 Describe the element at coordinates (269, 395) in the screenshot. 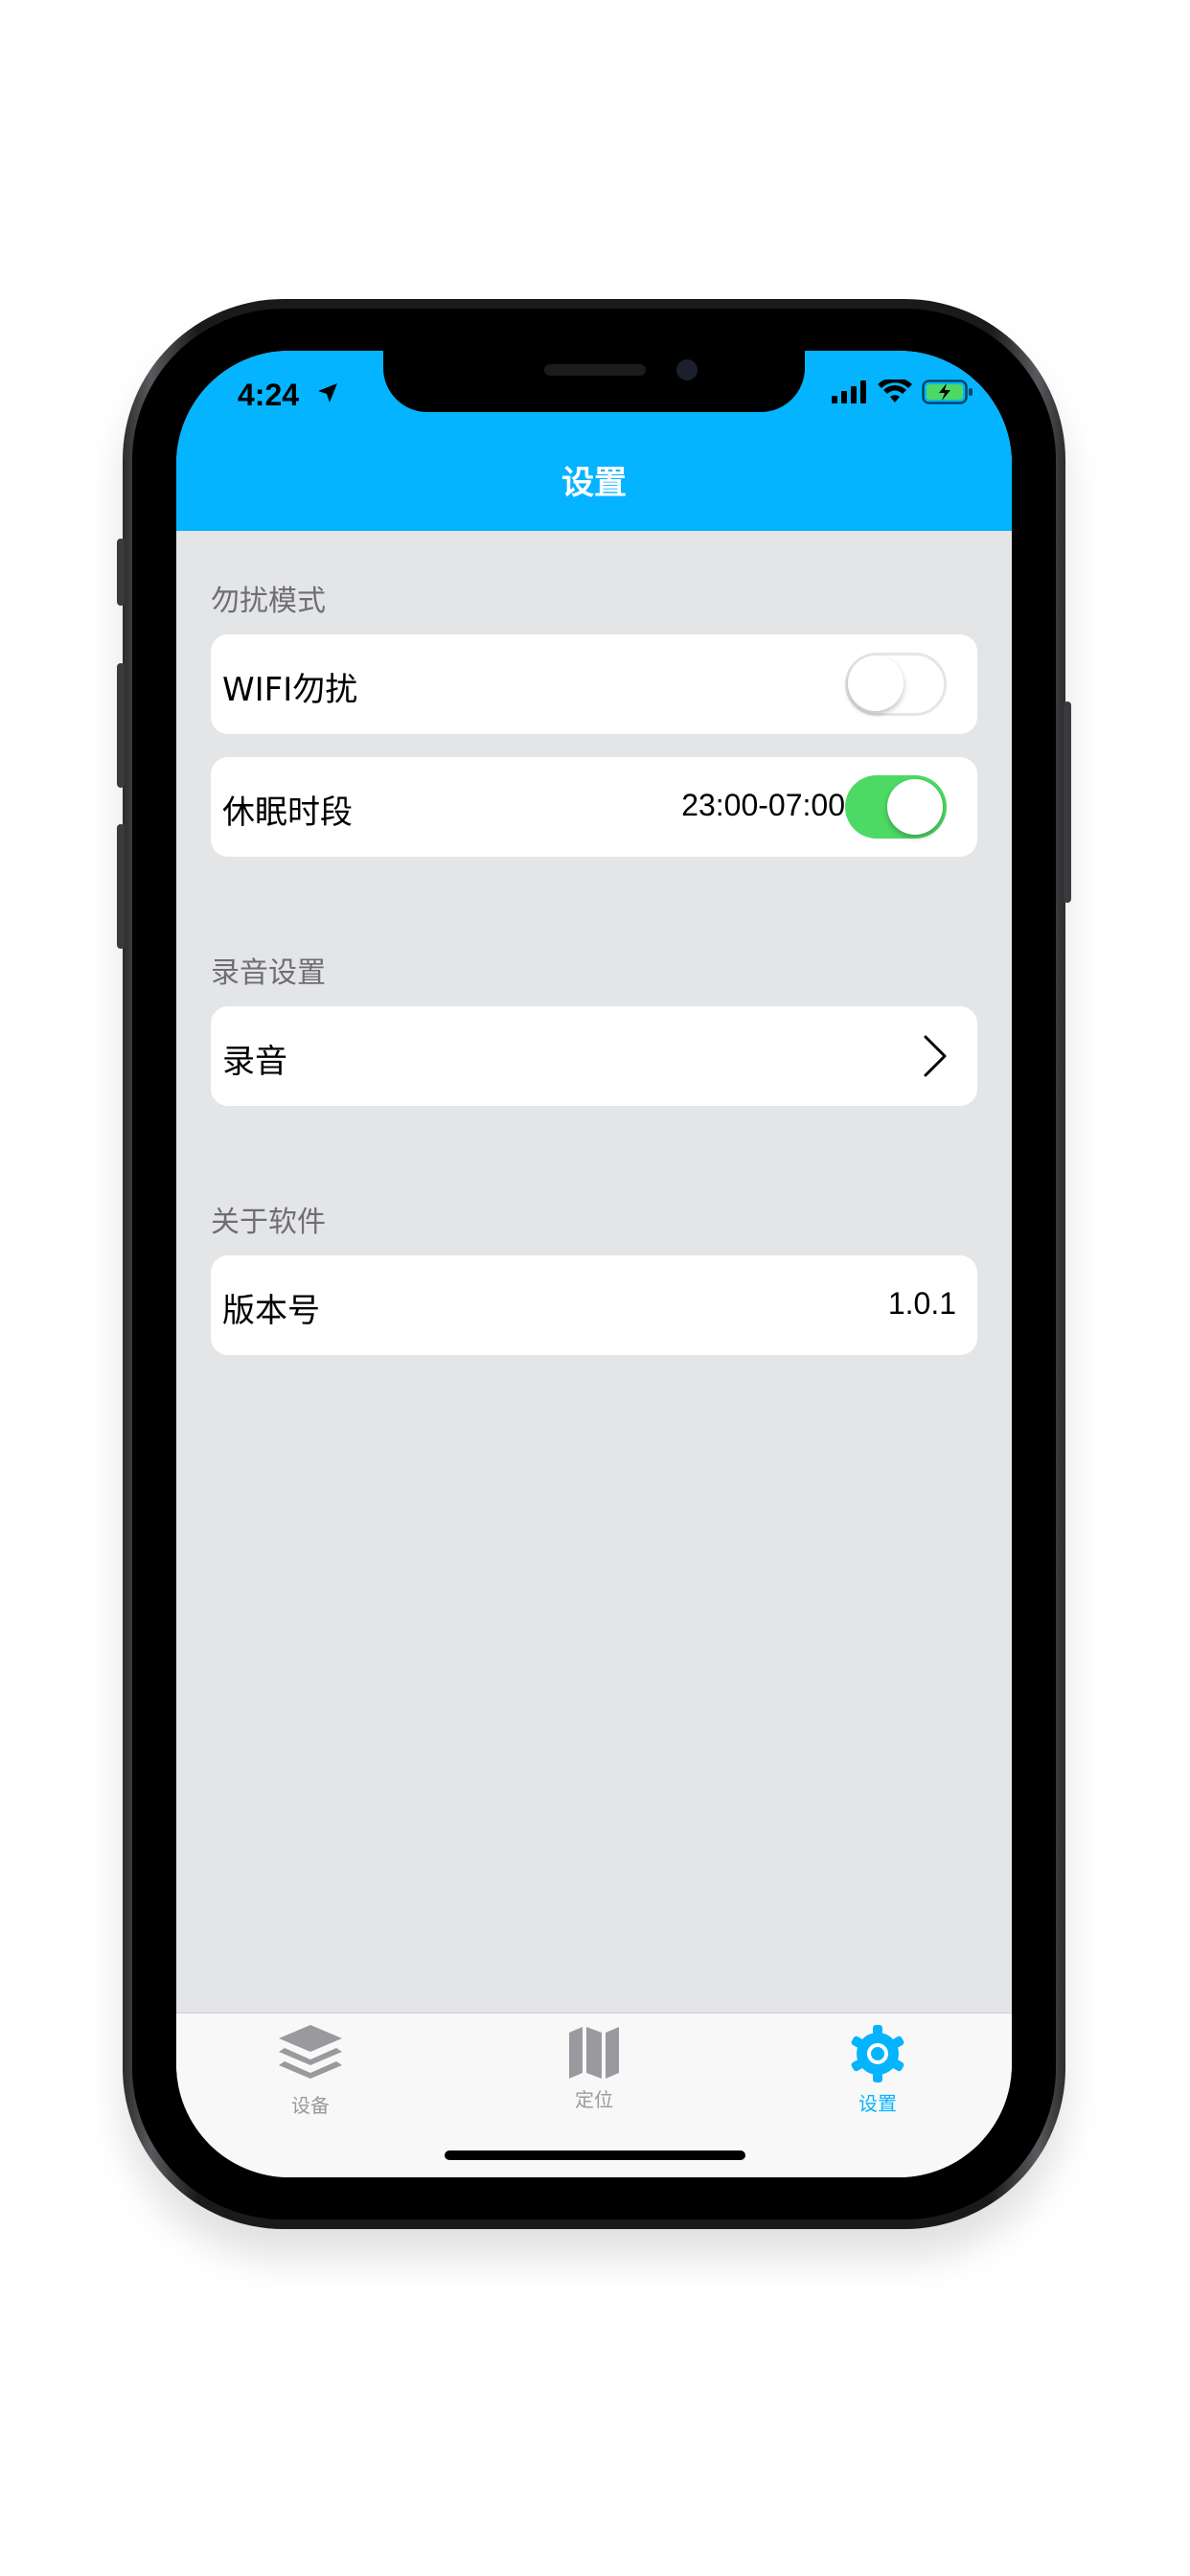

I see `status-time: 4:24` at that location.